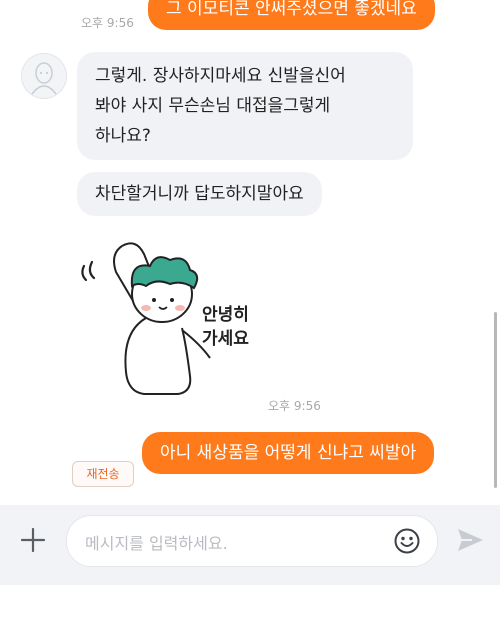 The image size is (500, 635). I want to click on message-line: 하나요?, so click(123, 136).